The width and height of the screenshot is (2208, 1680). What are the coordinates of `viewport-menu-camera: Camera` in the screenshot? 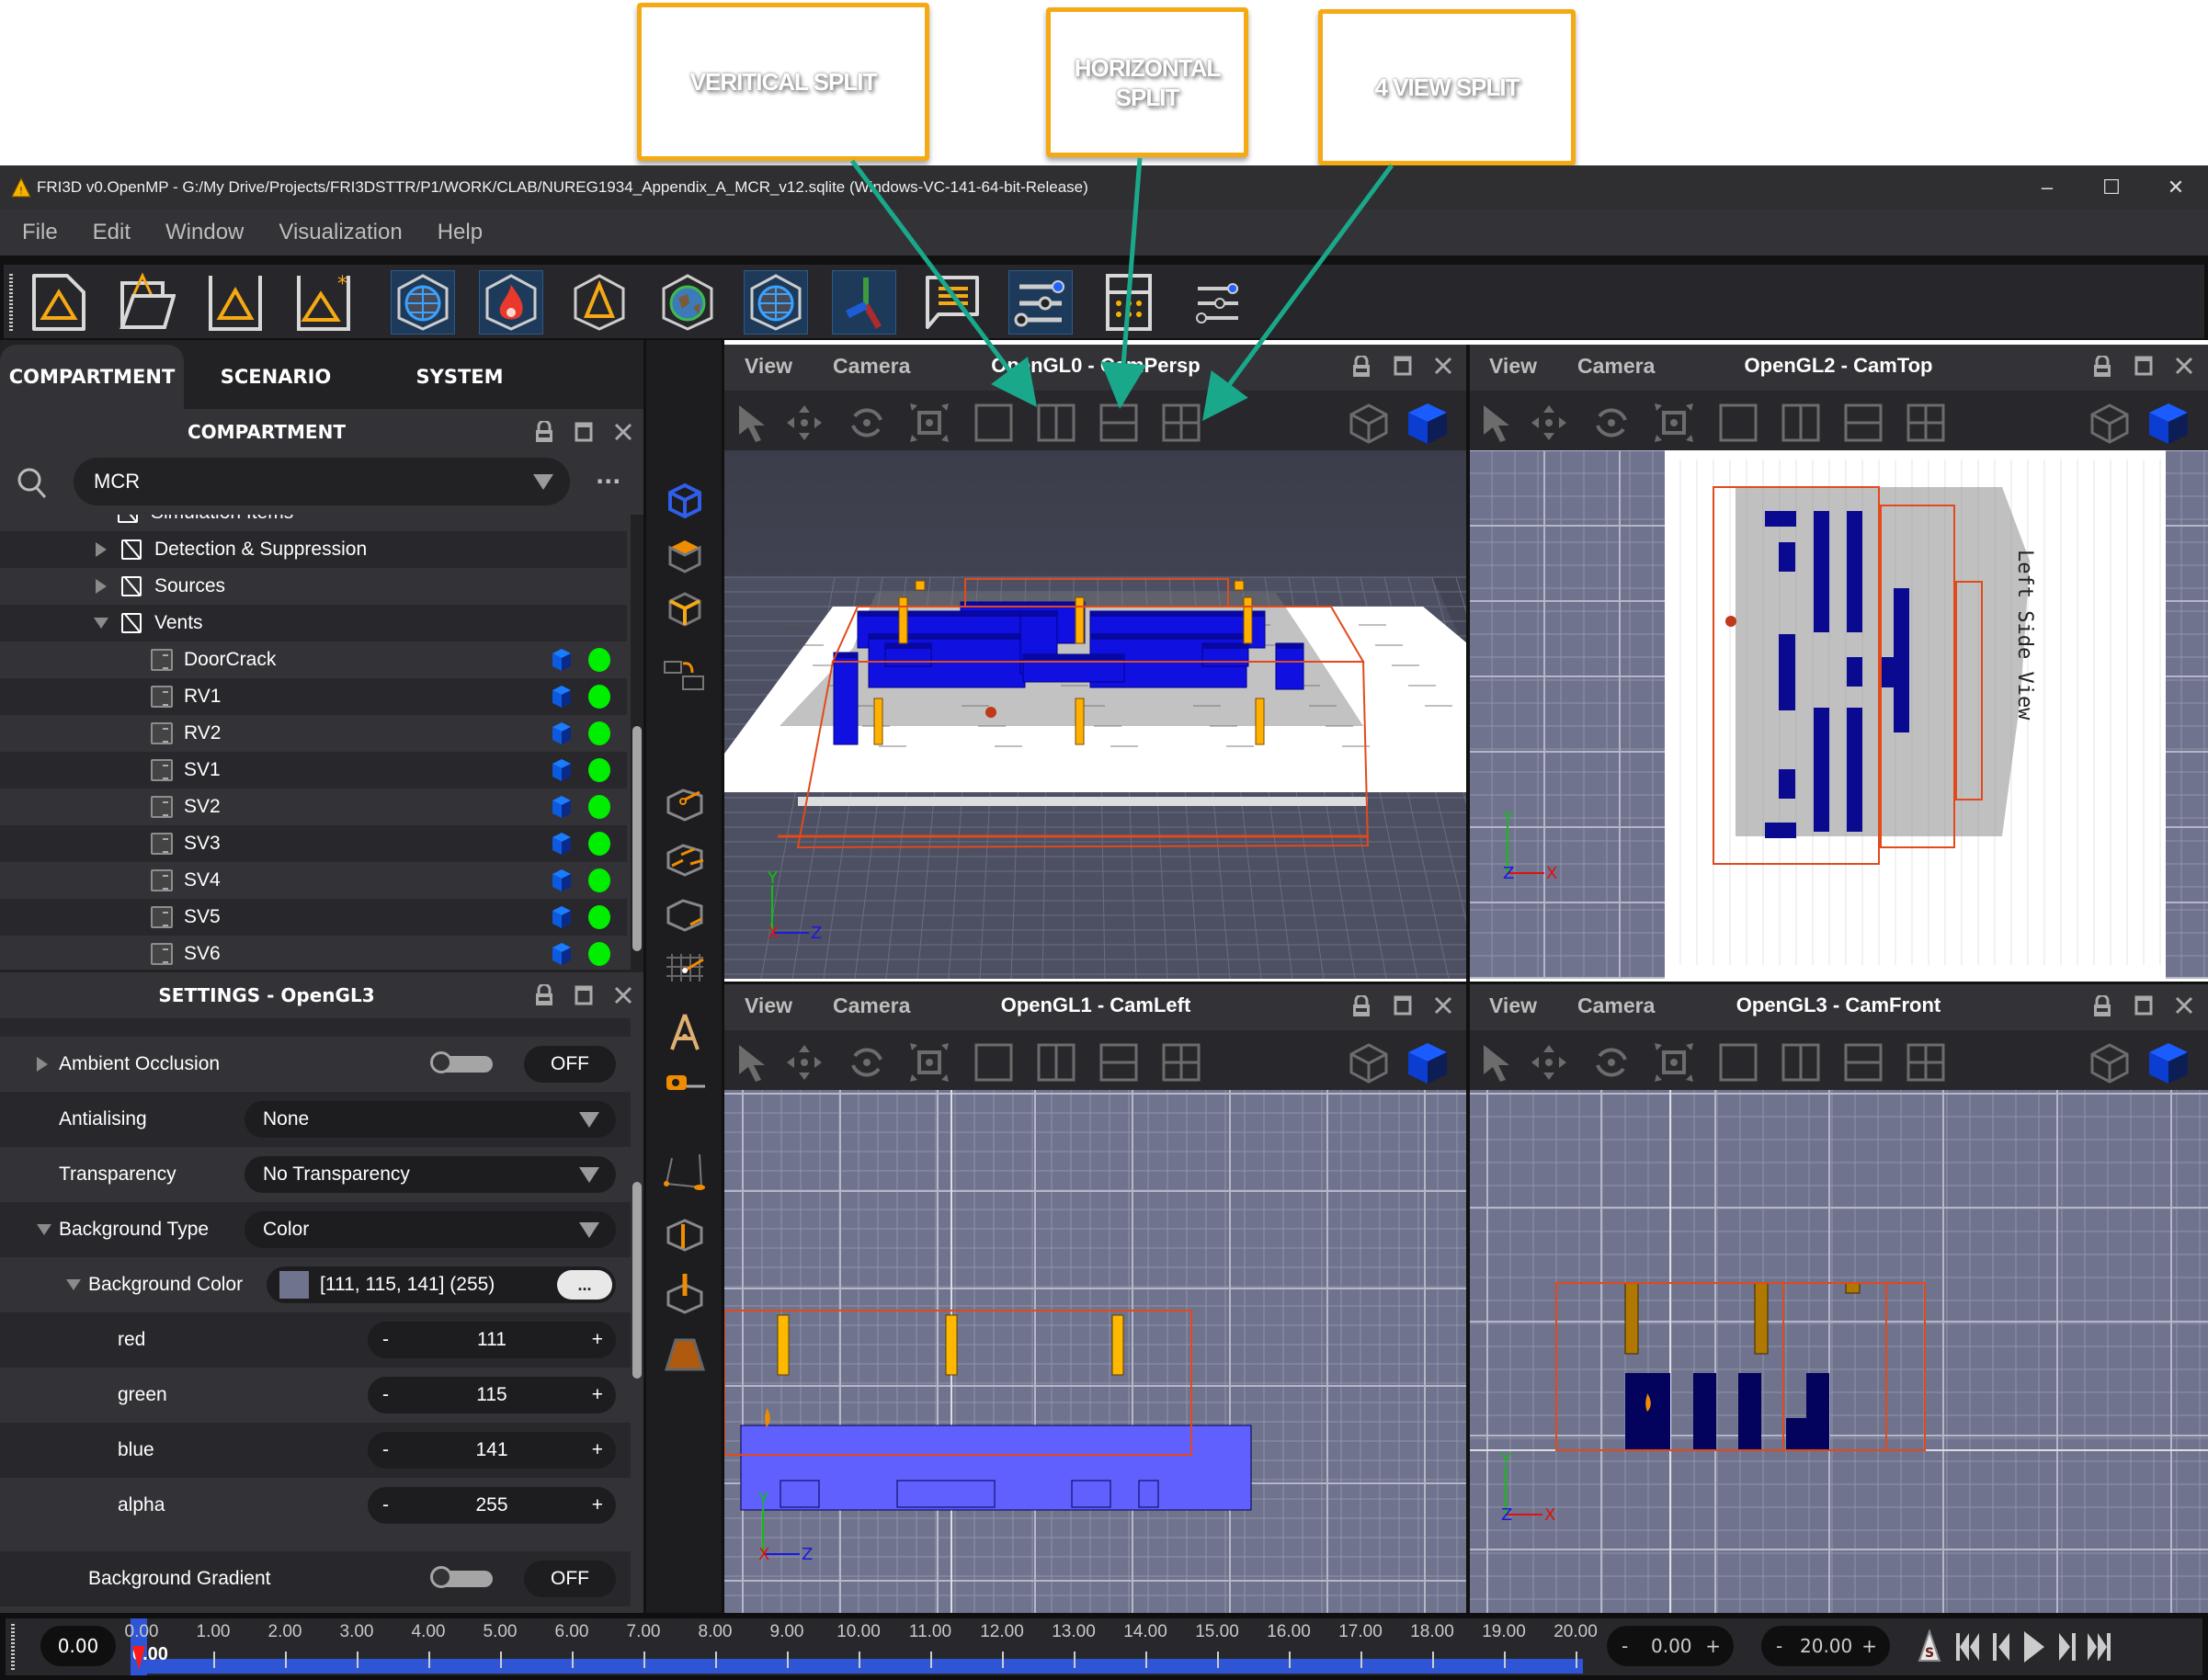 It's located at (1616, 366).